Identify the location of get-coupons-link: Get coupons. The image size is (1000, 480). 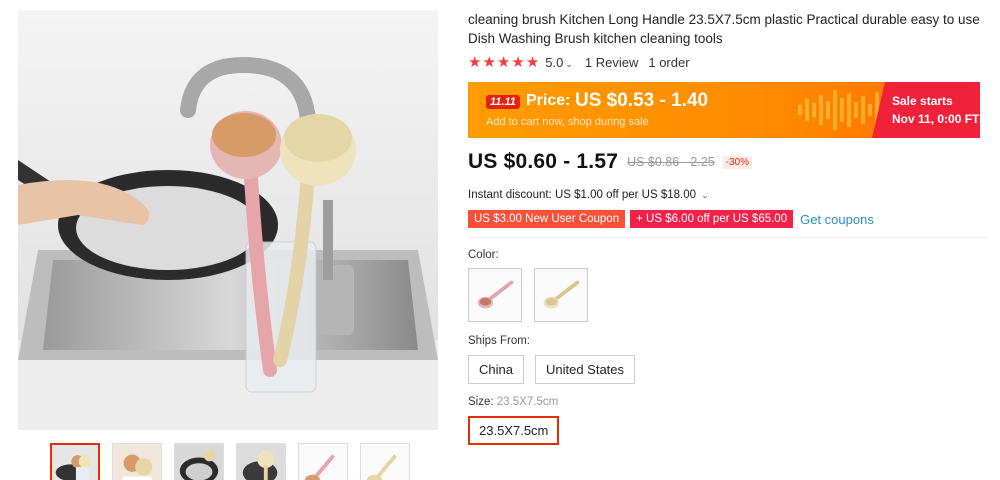
(837, 219).